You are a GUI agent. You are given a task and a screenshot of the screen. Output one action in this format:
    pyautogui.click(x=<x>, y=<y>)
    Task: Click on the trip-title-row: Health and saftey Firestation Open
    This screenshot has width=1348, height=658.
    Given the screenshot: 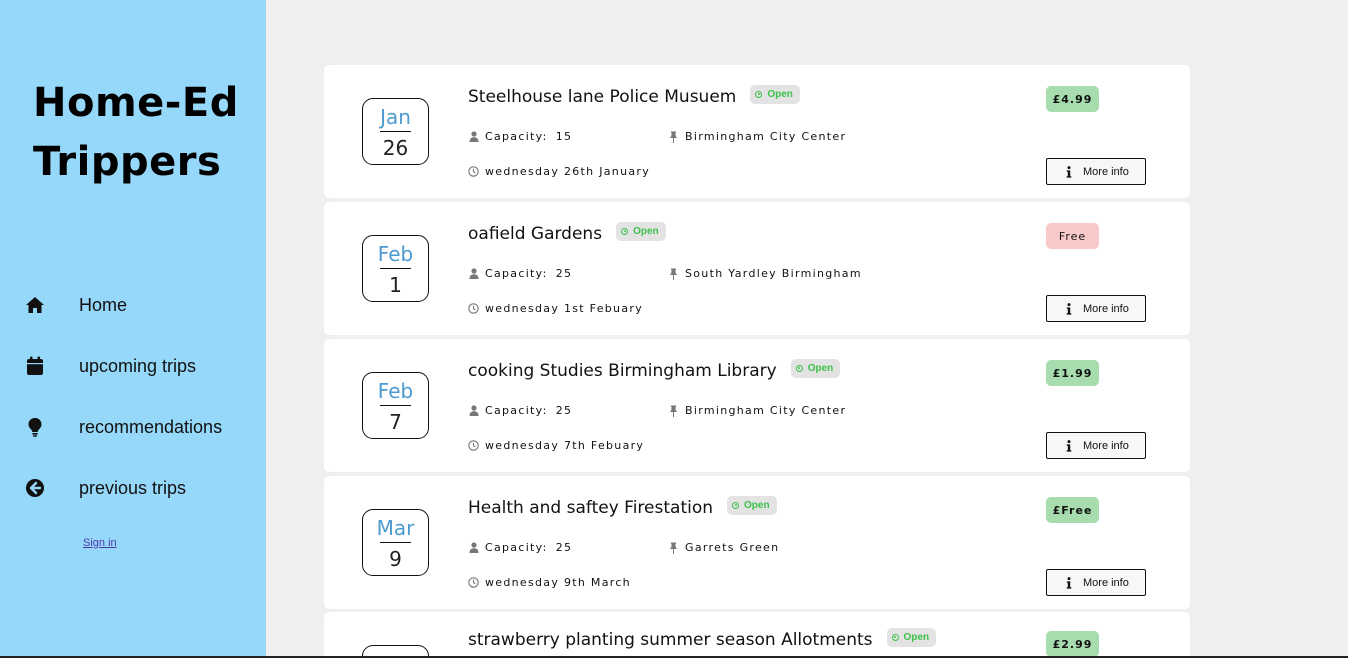 What is the action you would take?
    pyautogui.click(x=622, y=506)
    